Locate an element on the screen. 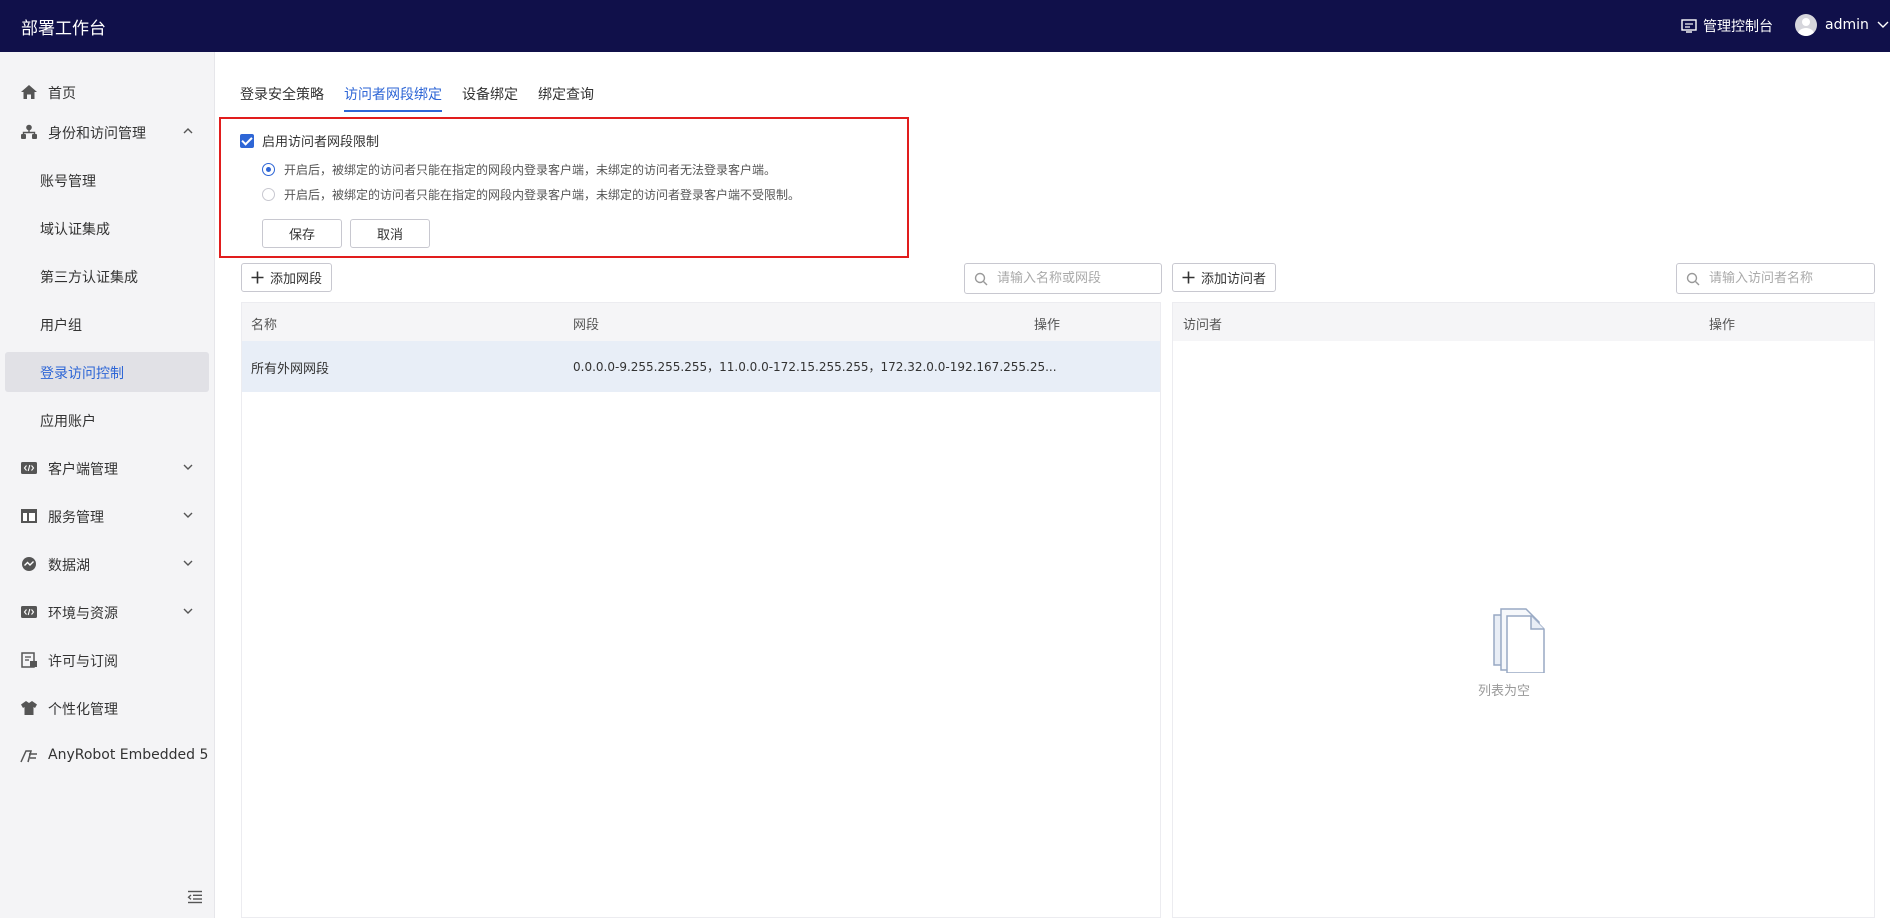 The image size is (1890, 918). sidebar-item-user-groups: 用户组 is located at coordinates (107, 324).